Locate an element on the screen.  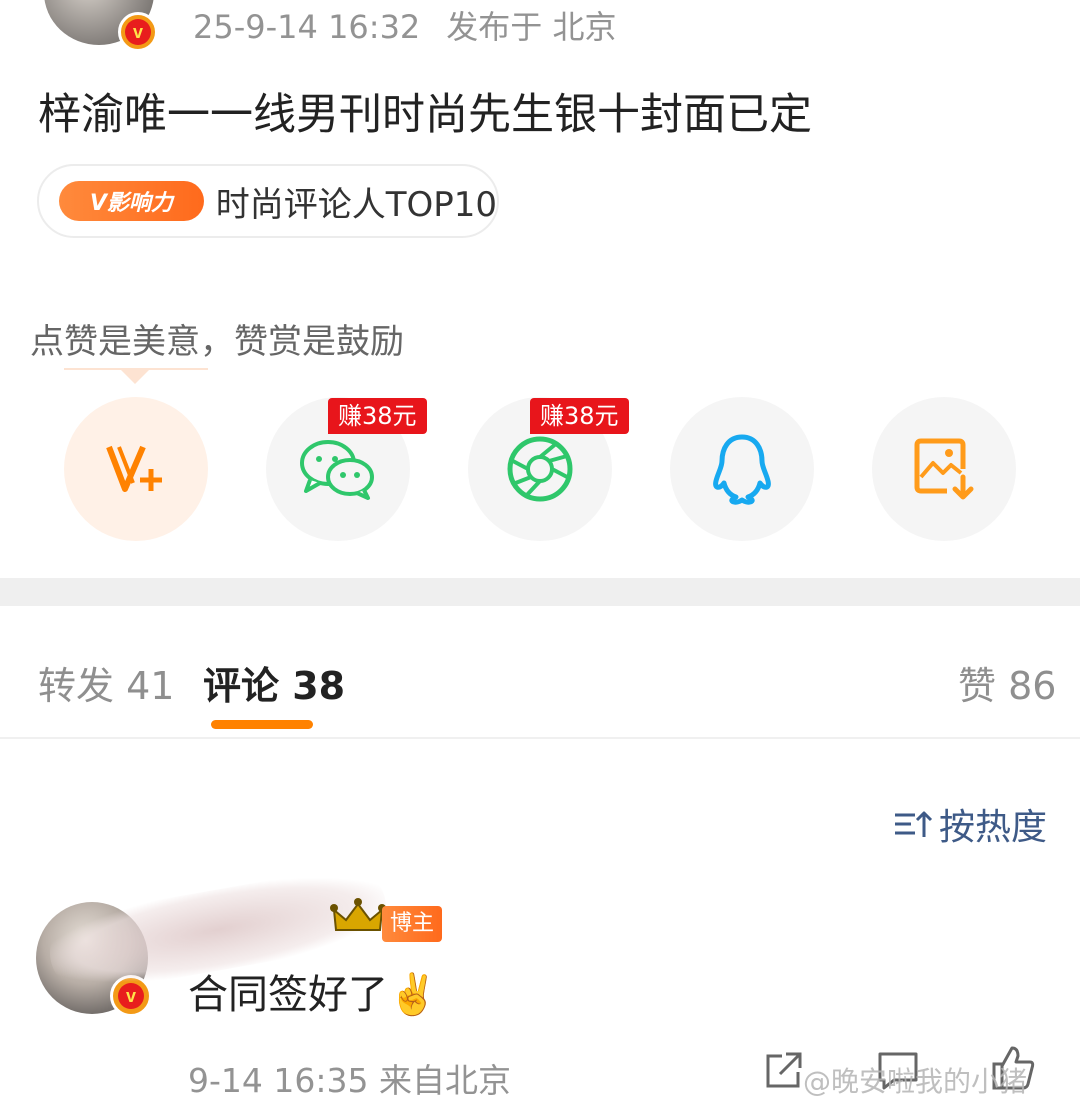
reward-hint: 点赞是美意，赞赏是鼓励 is located at coordinates (217, 342).